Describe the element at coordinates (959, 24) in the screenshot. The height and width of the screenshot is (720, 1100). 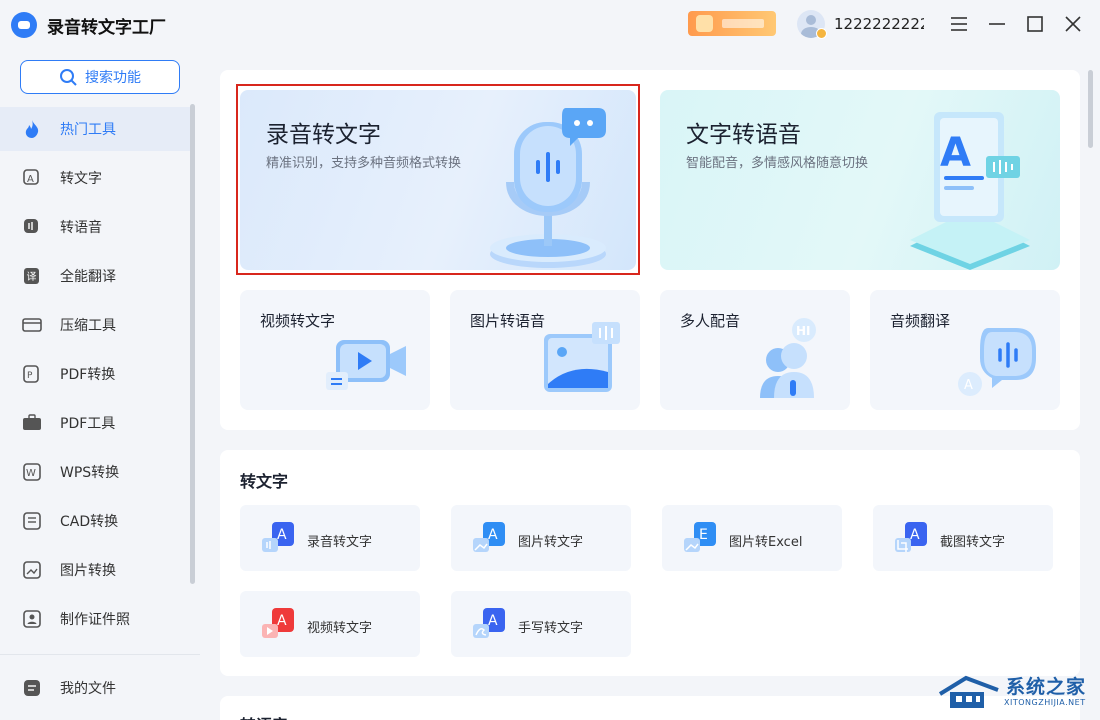
I see `menu-icon` at that location.